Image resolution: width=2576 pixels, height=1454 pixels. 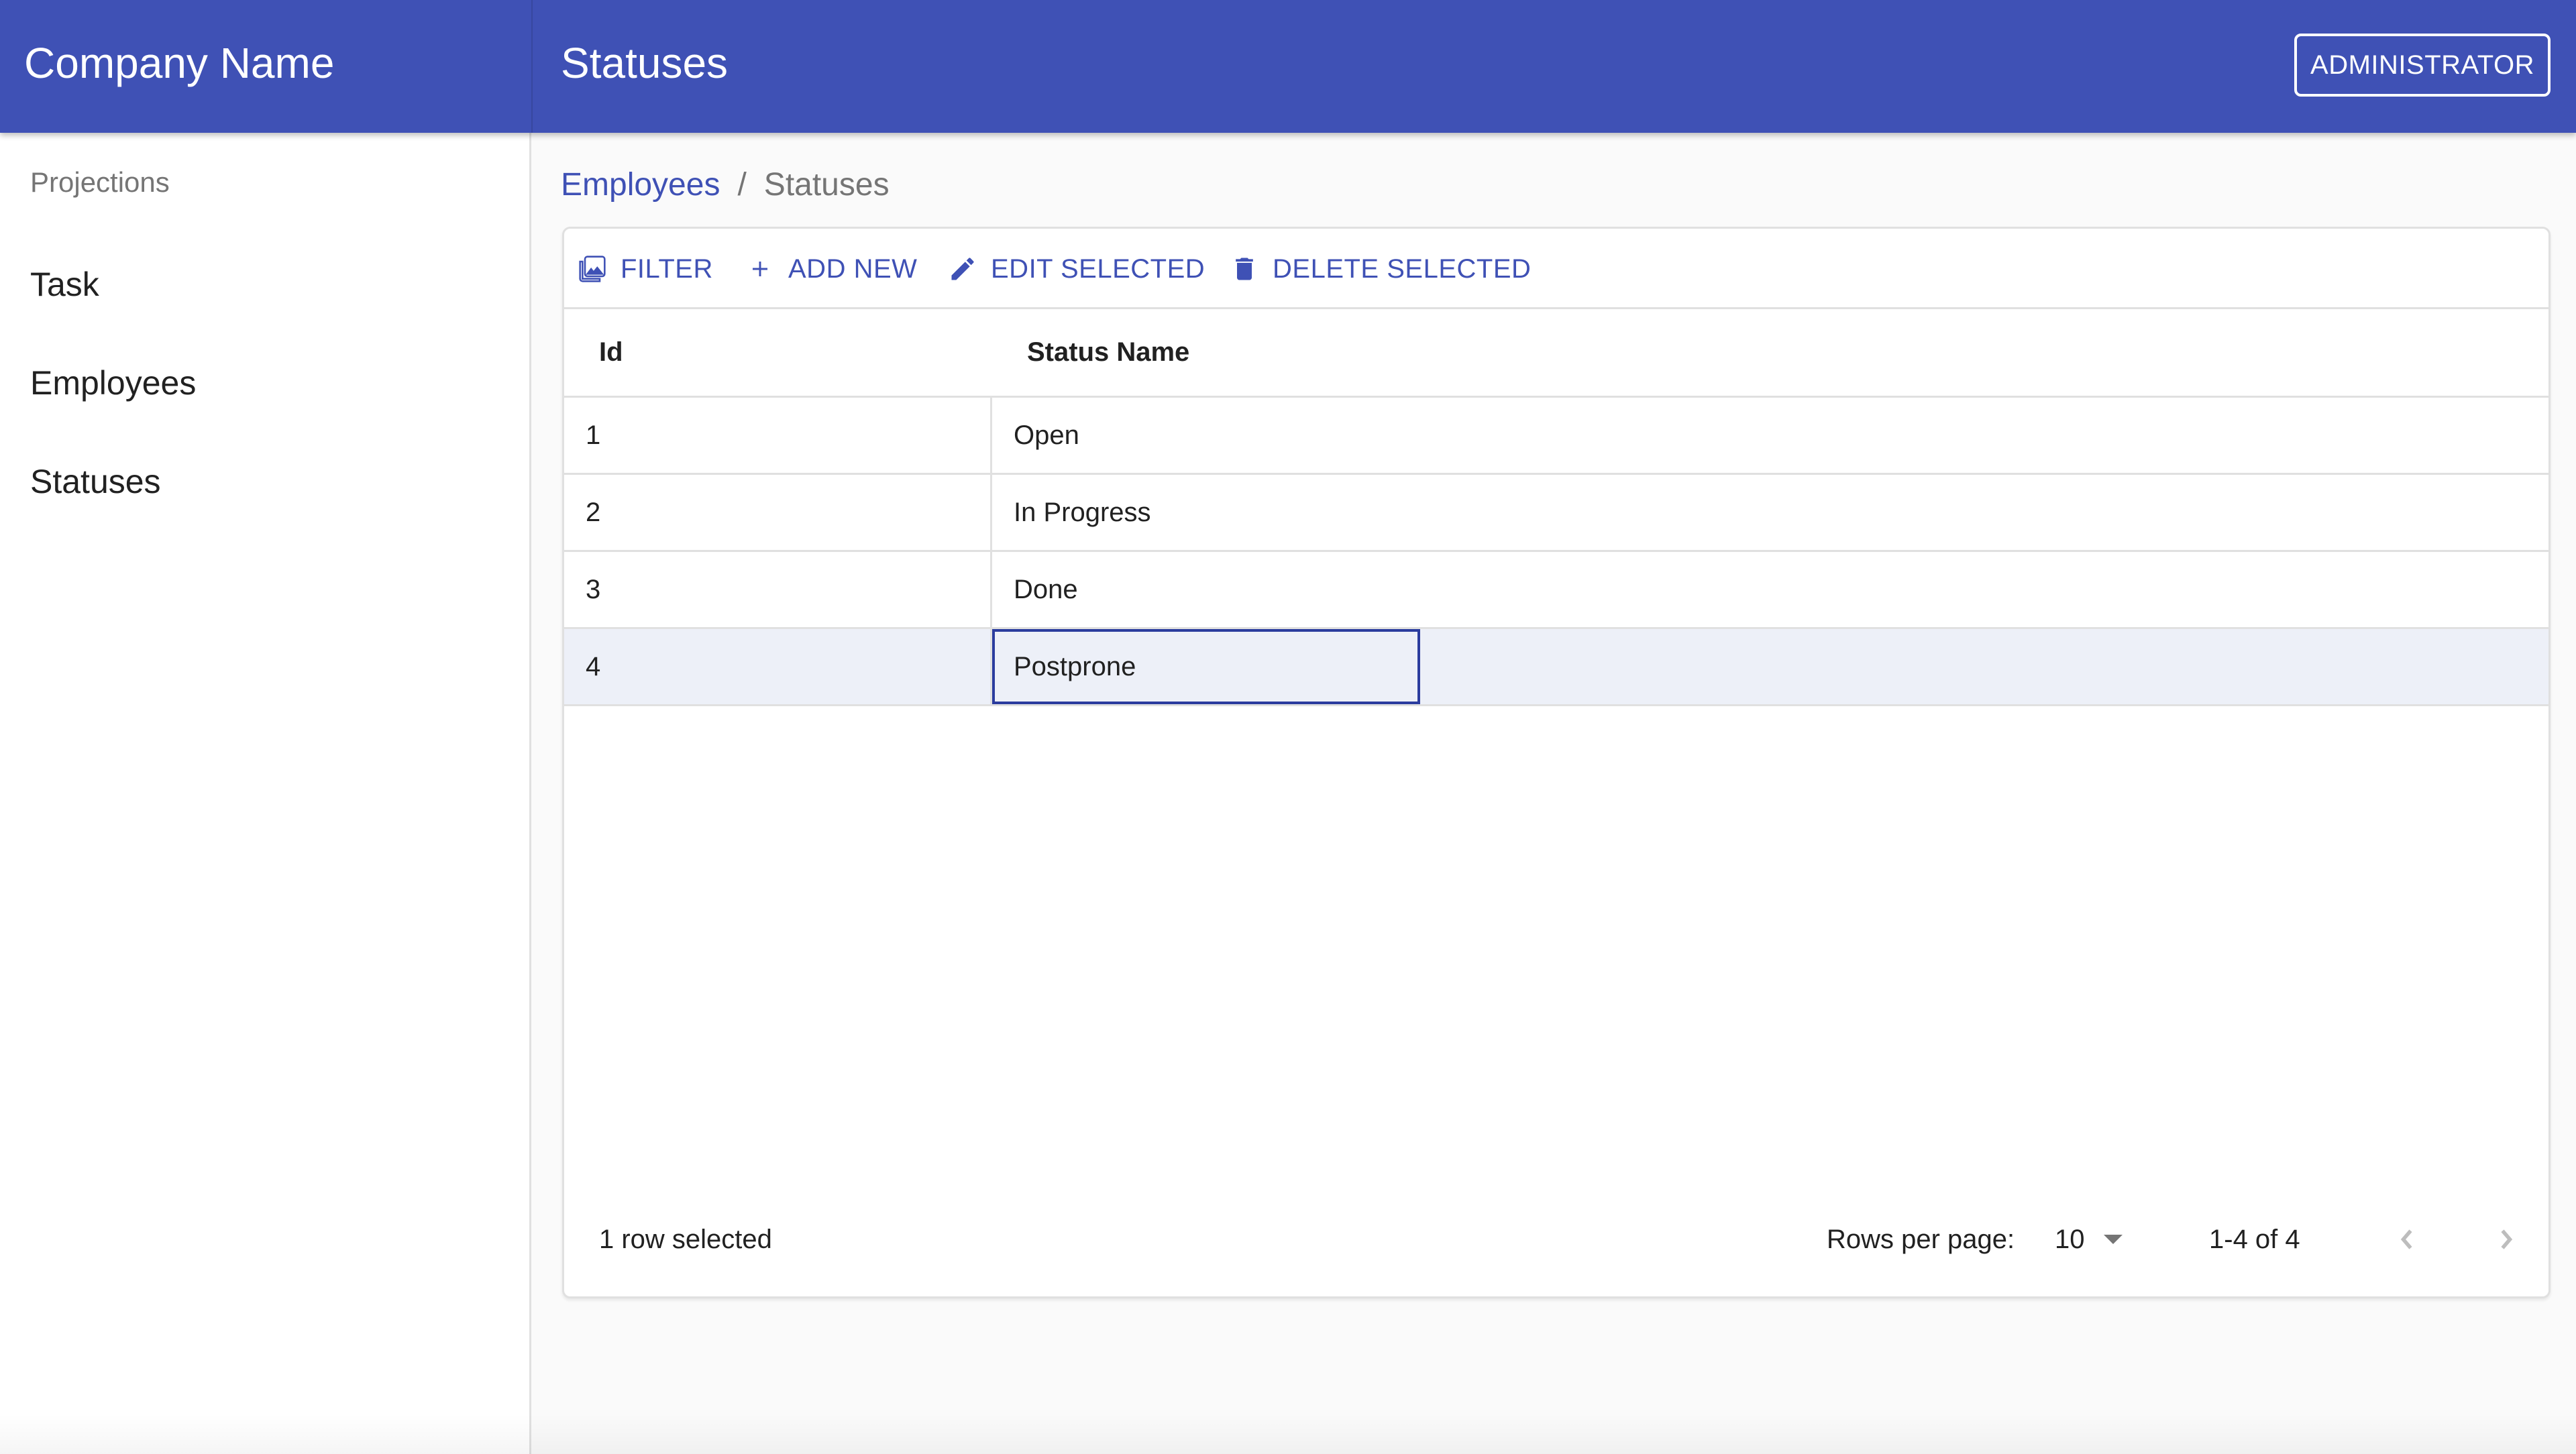 What do you see at coordinates (1556, 513) in the screenshot?
I see `table-row: 2 In Progress` at bounding box center [1556, 513].